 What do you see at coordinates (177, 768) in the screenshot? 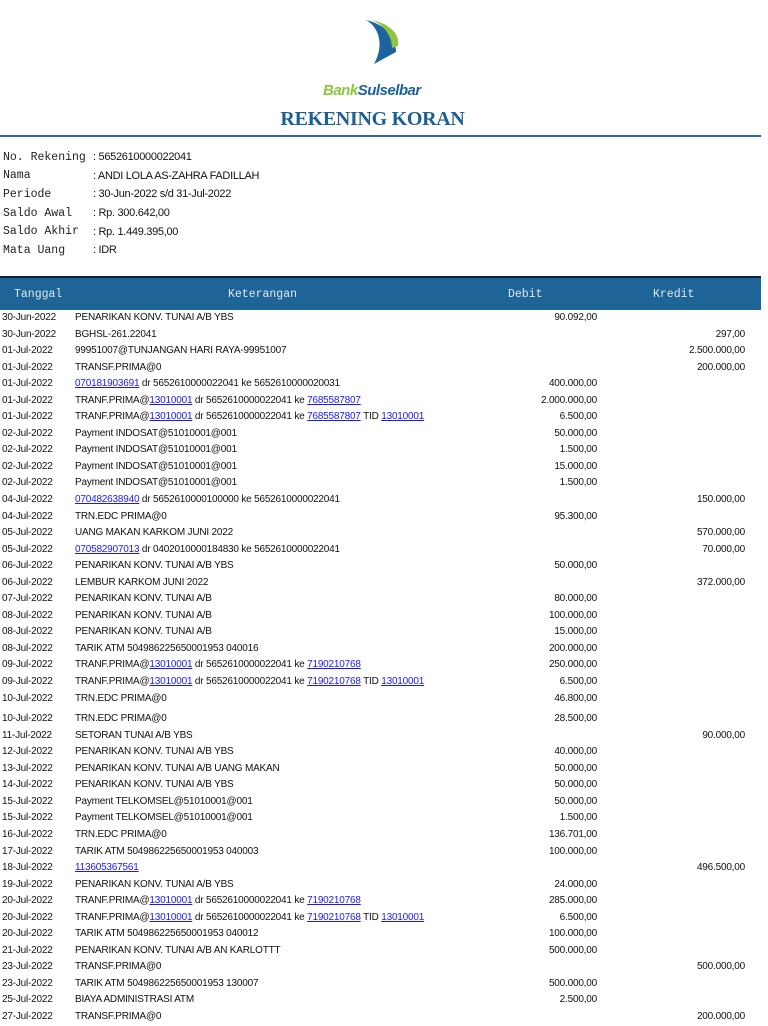
I see `description-text: PENARIKAN KONV. TUNAI A/B UANG MAKAN` at bounding box center [177, 768].